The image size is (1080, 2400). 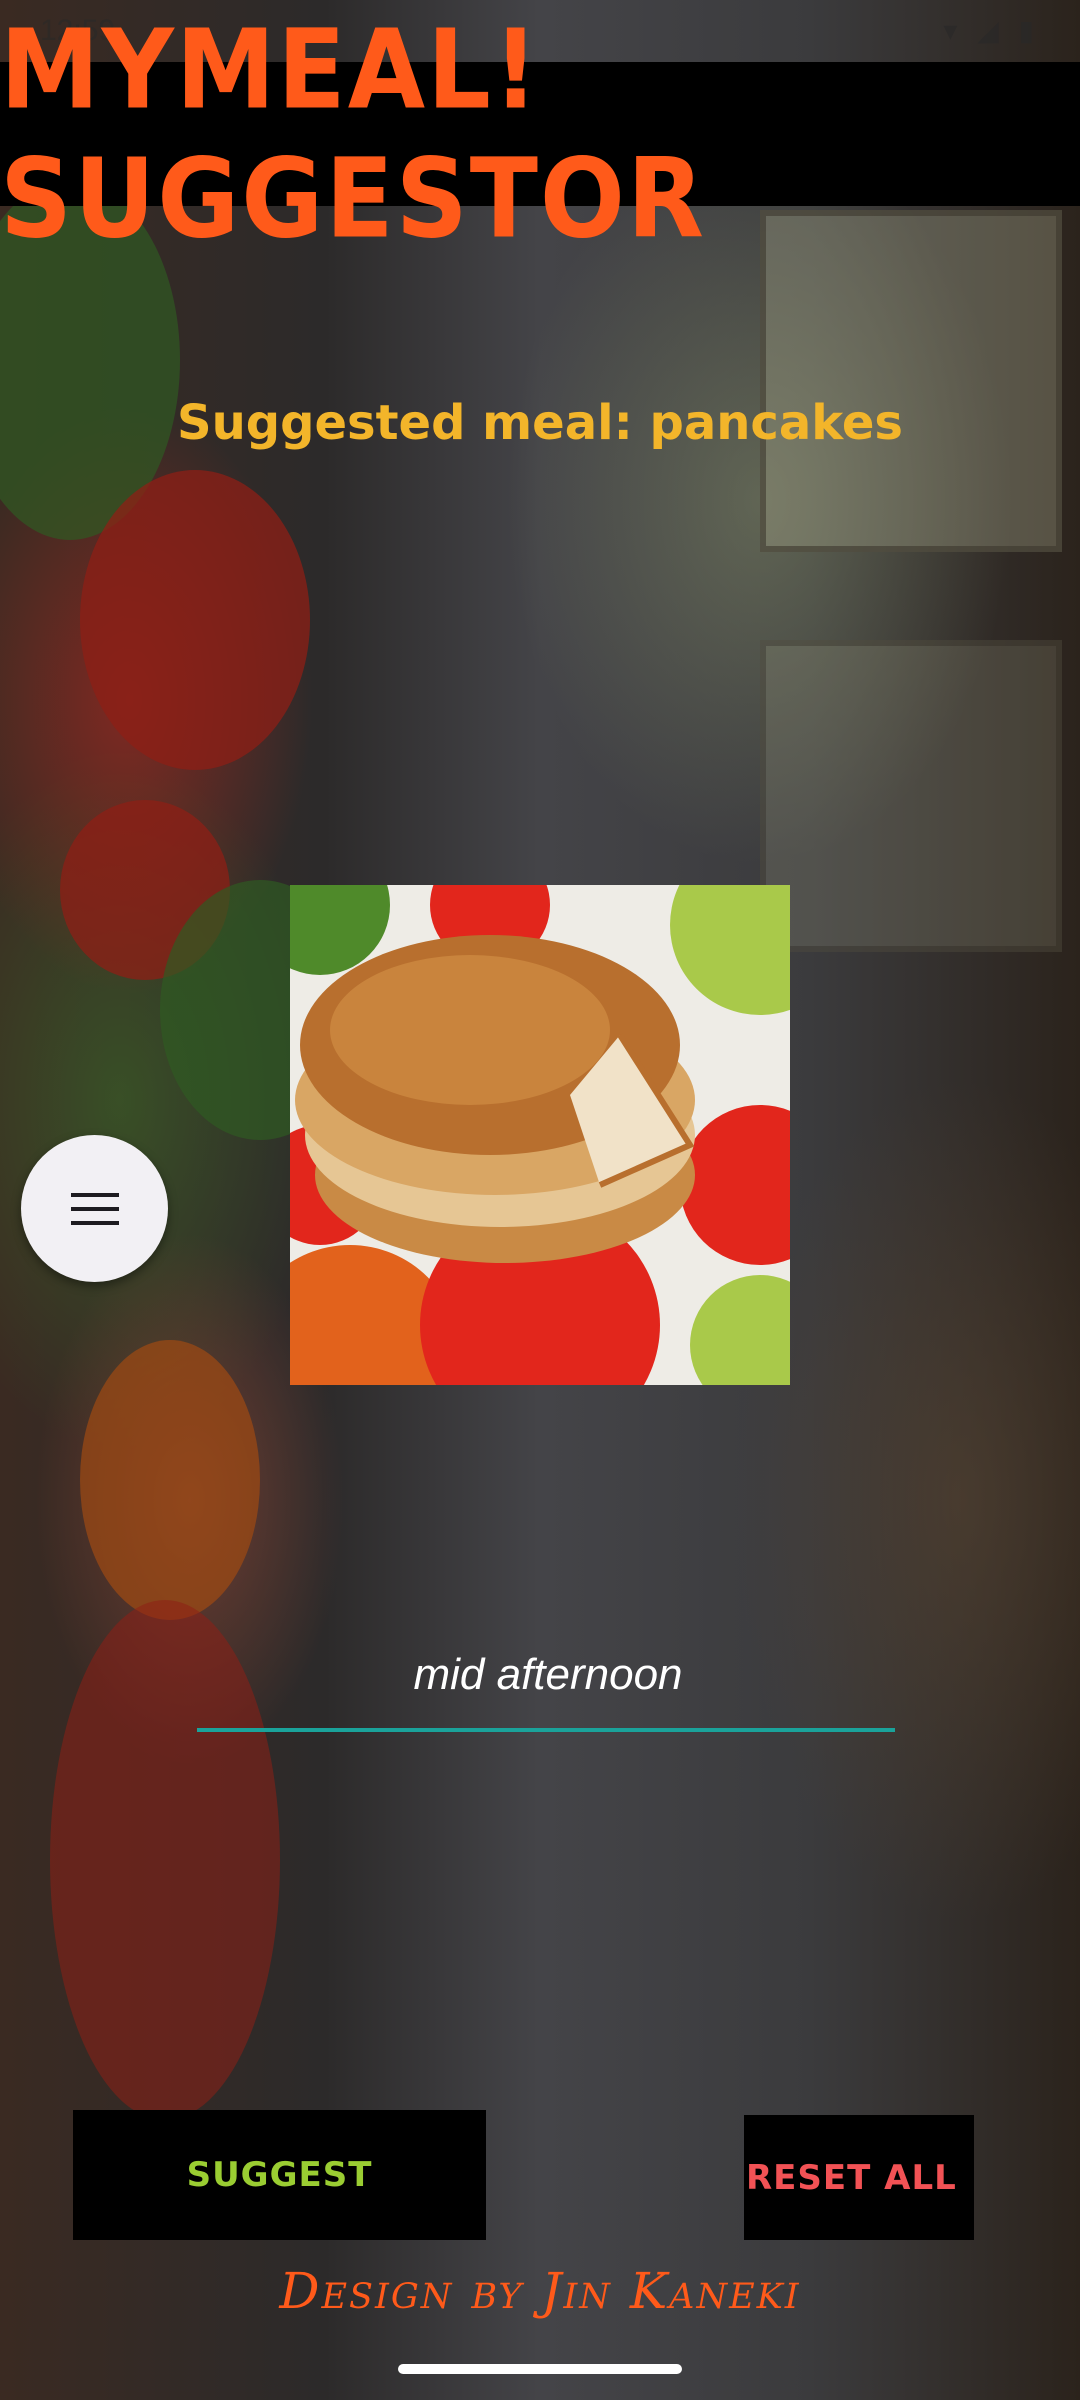 I want to click on menu-button, so click(x=94, y=1208).